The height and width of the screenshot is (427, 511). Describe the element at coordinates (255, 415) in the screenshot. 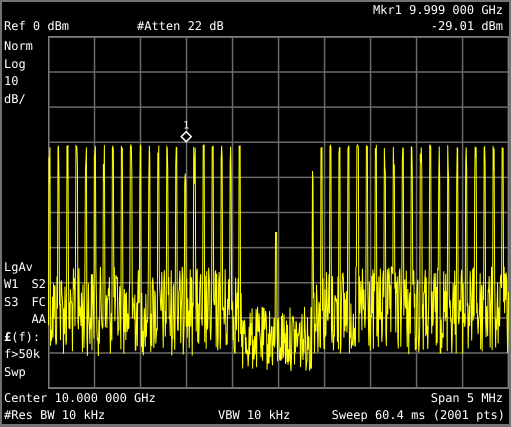

I see `video-bandwidth: VBW 10 kHz` at that location.